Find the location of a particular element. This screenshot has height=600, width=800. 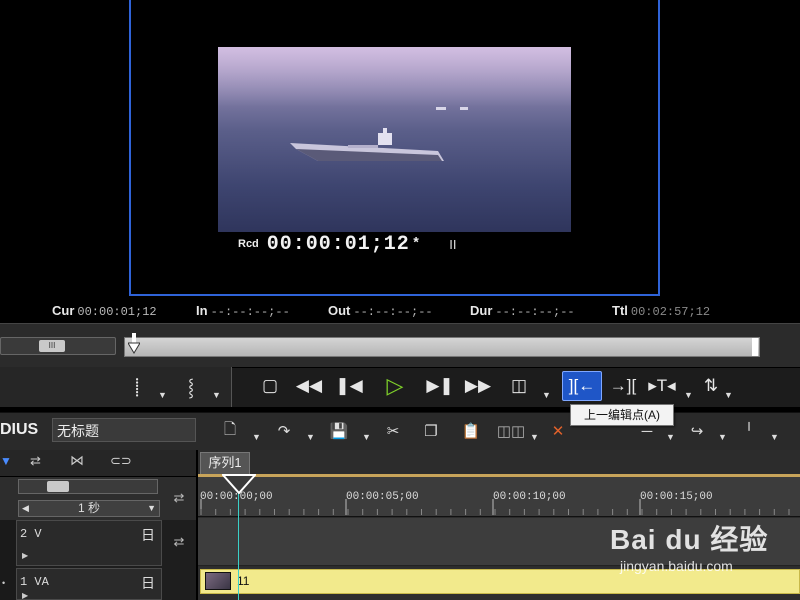

step-back-icon: ❚◀ is located at coordinates (348, 386).